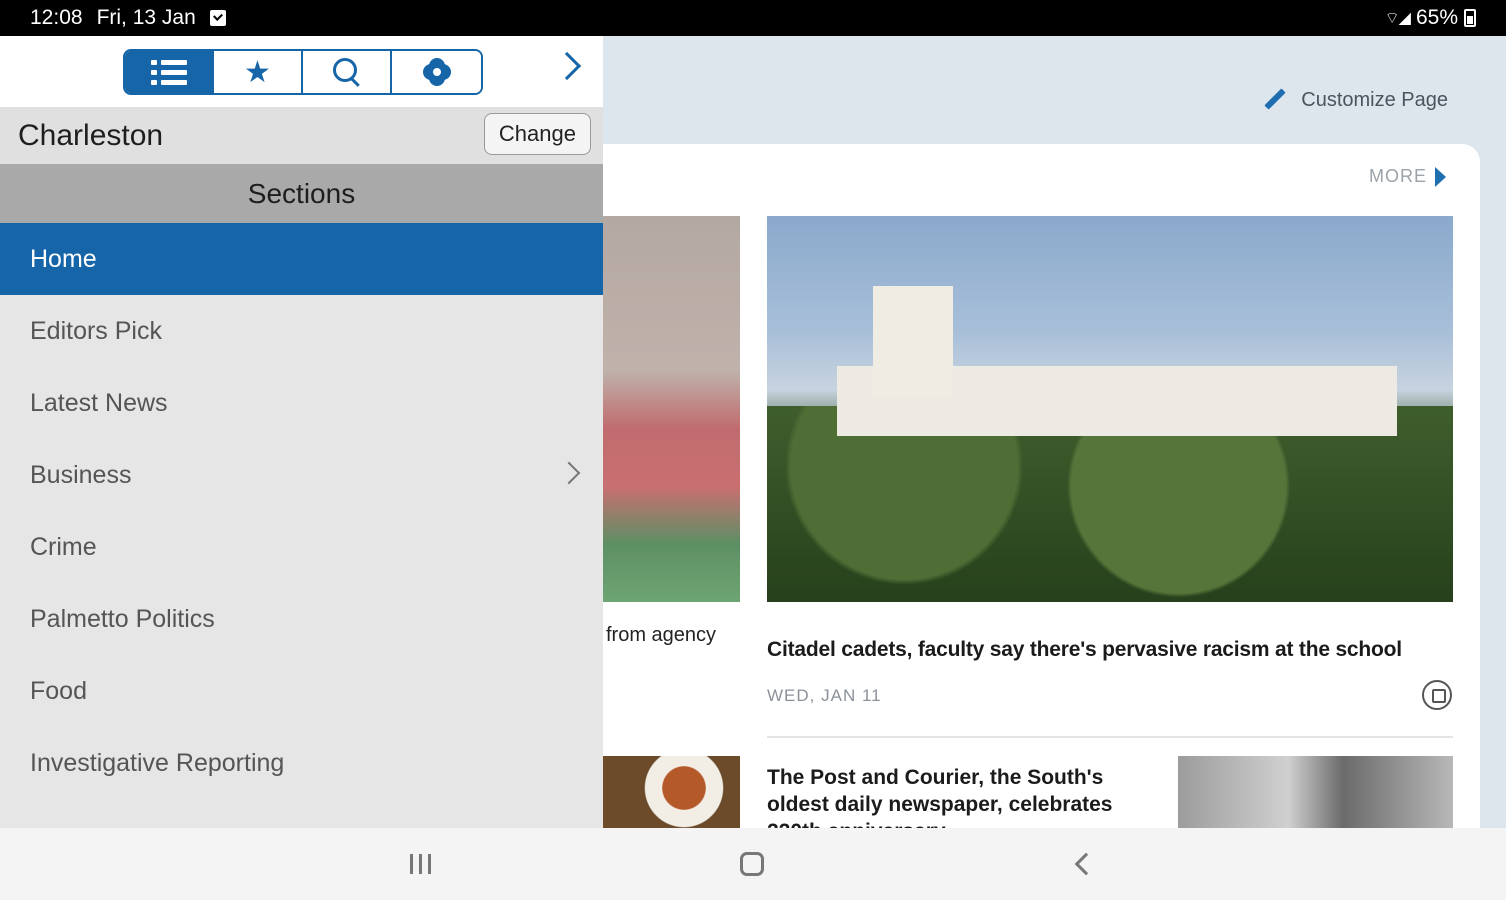  Describe the element at coordinates (537, 134) in the screenshot. I see `change-location-button: Change` at that location.